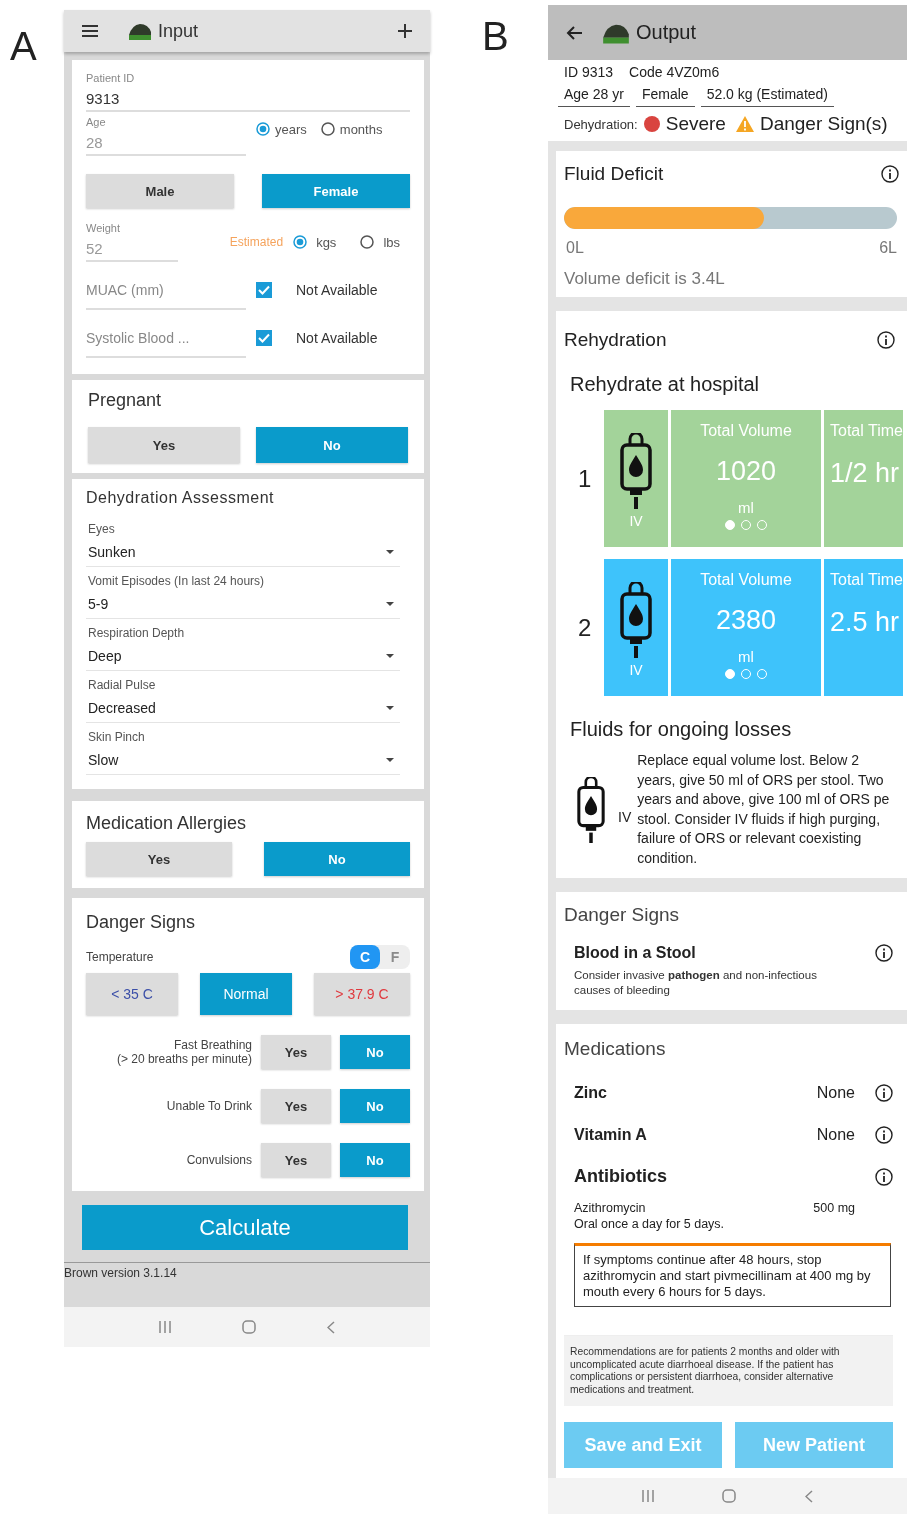 The width and height of the screenshot is (907, 1530). I want to click on disclaimer-note: Recommendations are for patients 2 months and older with uncomplicated acute diarrhoeal disease. If the patient has complications or persistent diarrhoea, consider alternative medications and treatment., so click(728, 1370).